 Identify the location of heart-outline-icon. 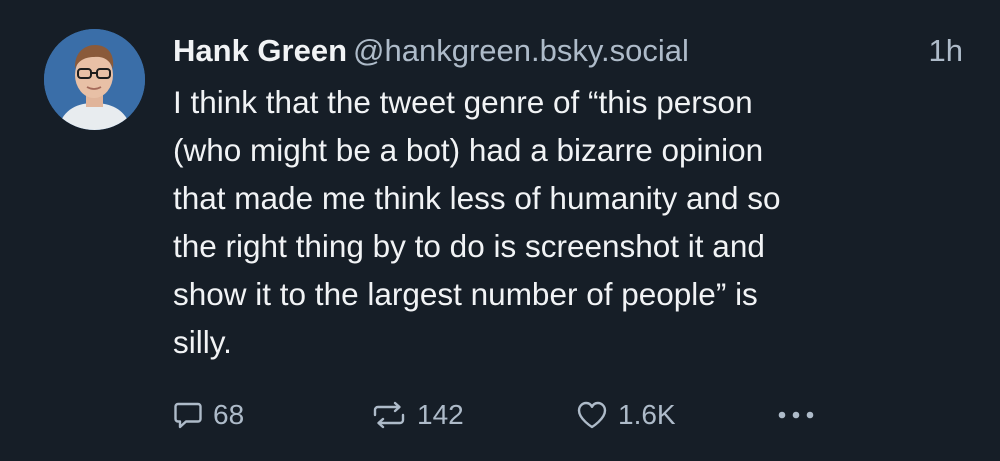
(592, 415).